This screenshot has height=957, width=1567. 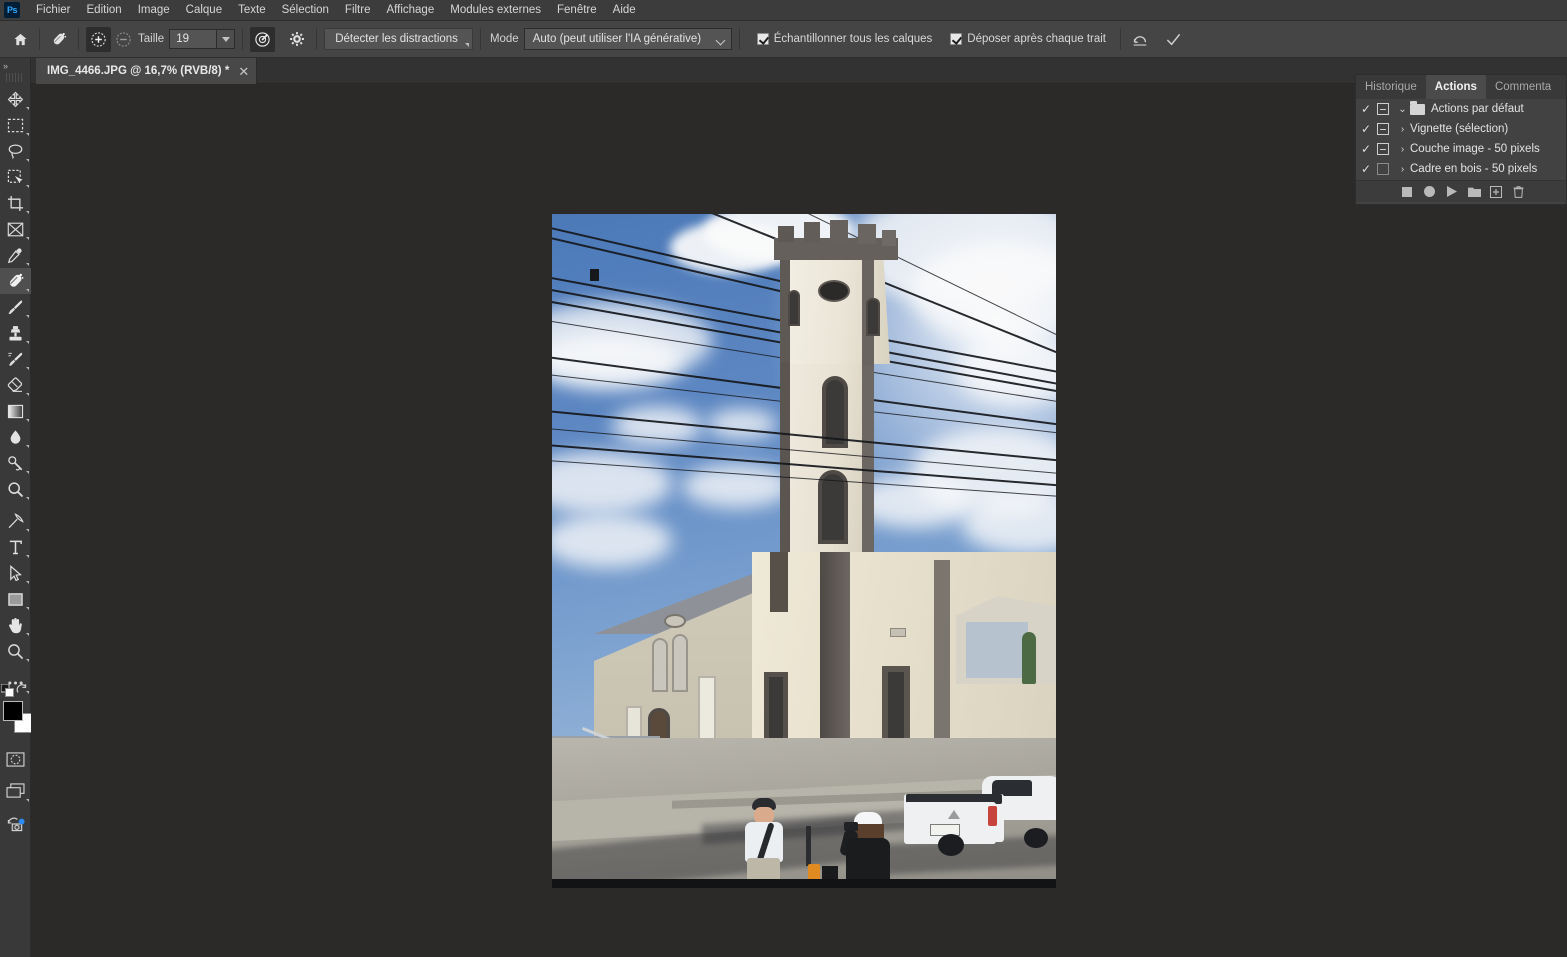 What do you see at coordinates (1563, 87) in the screenshot?
I see `panel-menu-icon: »` at bounding box center [1563, 87].